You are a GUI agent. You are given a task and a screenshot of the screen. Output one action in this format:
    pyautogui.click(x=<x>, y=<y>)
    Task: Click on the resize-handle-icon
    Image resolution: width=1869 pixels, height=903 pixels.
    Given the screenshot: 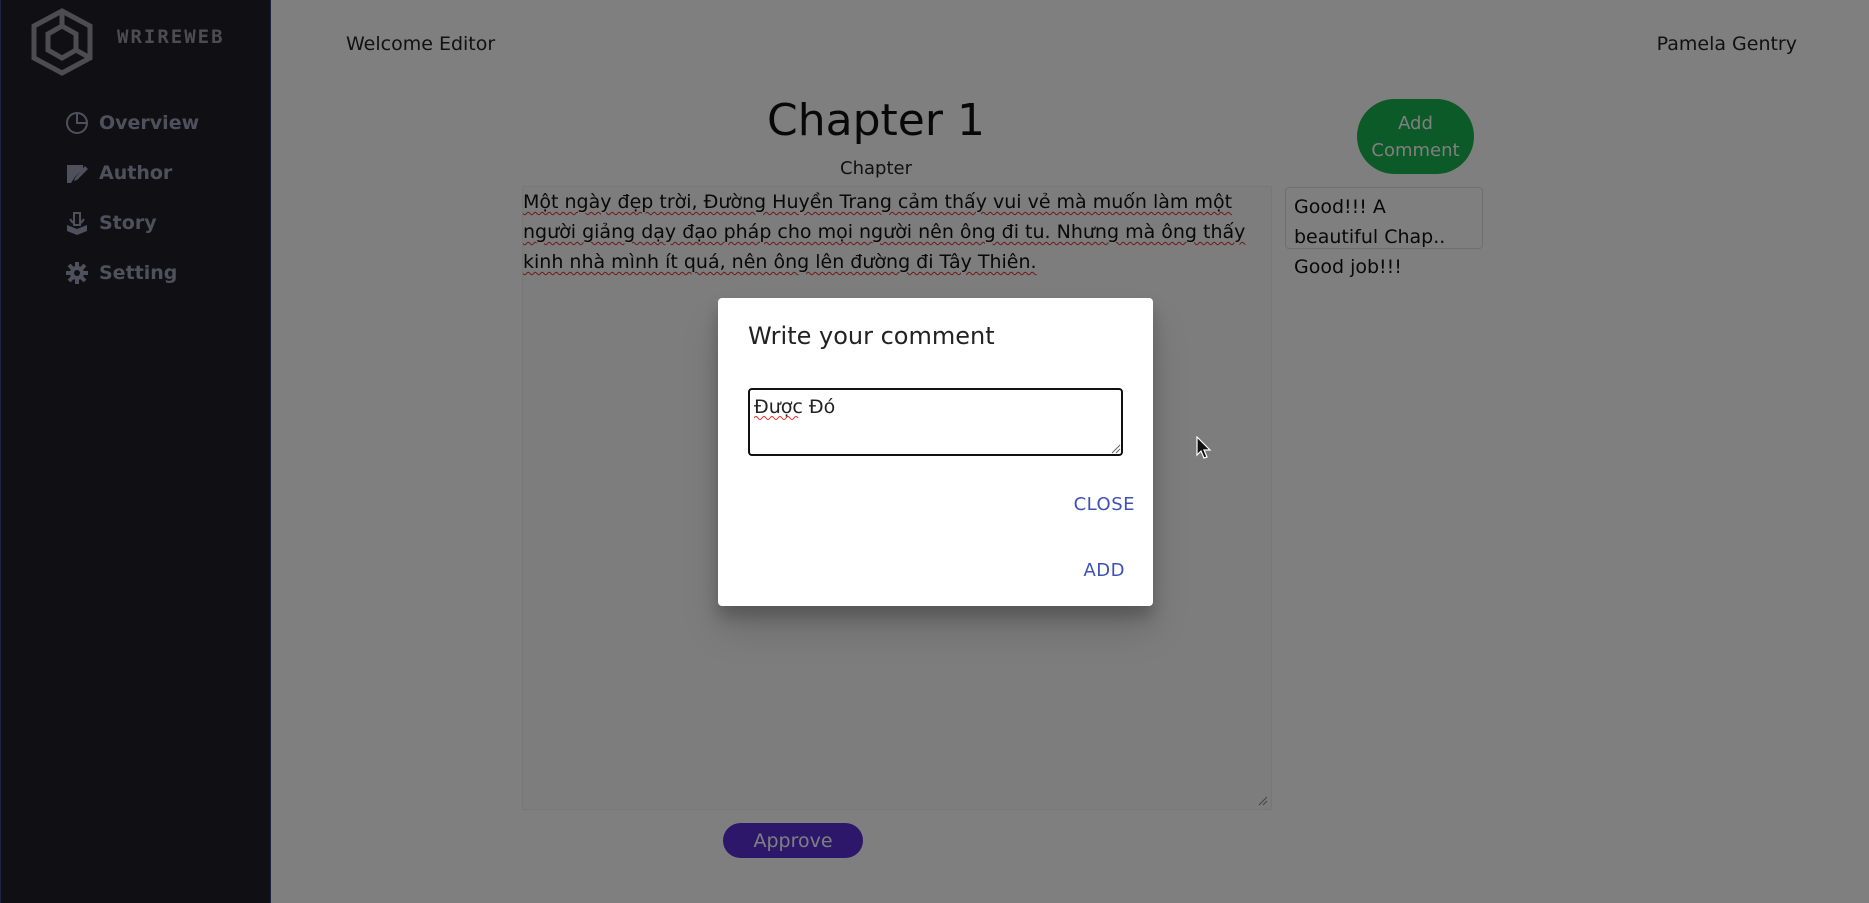 What is the action you would take?
    pyautogui.click(x=1116, y=449)
    